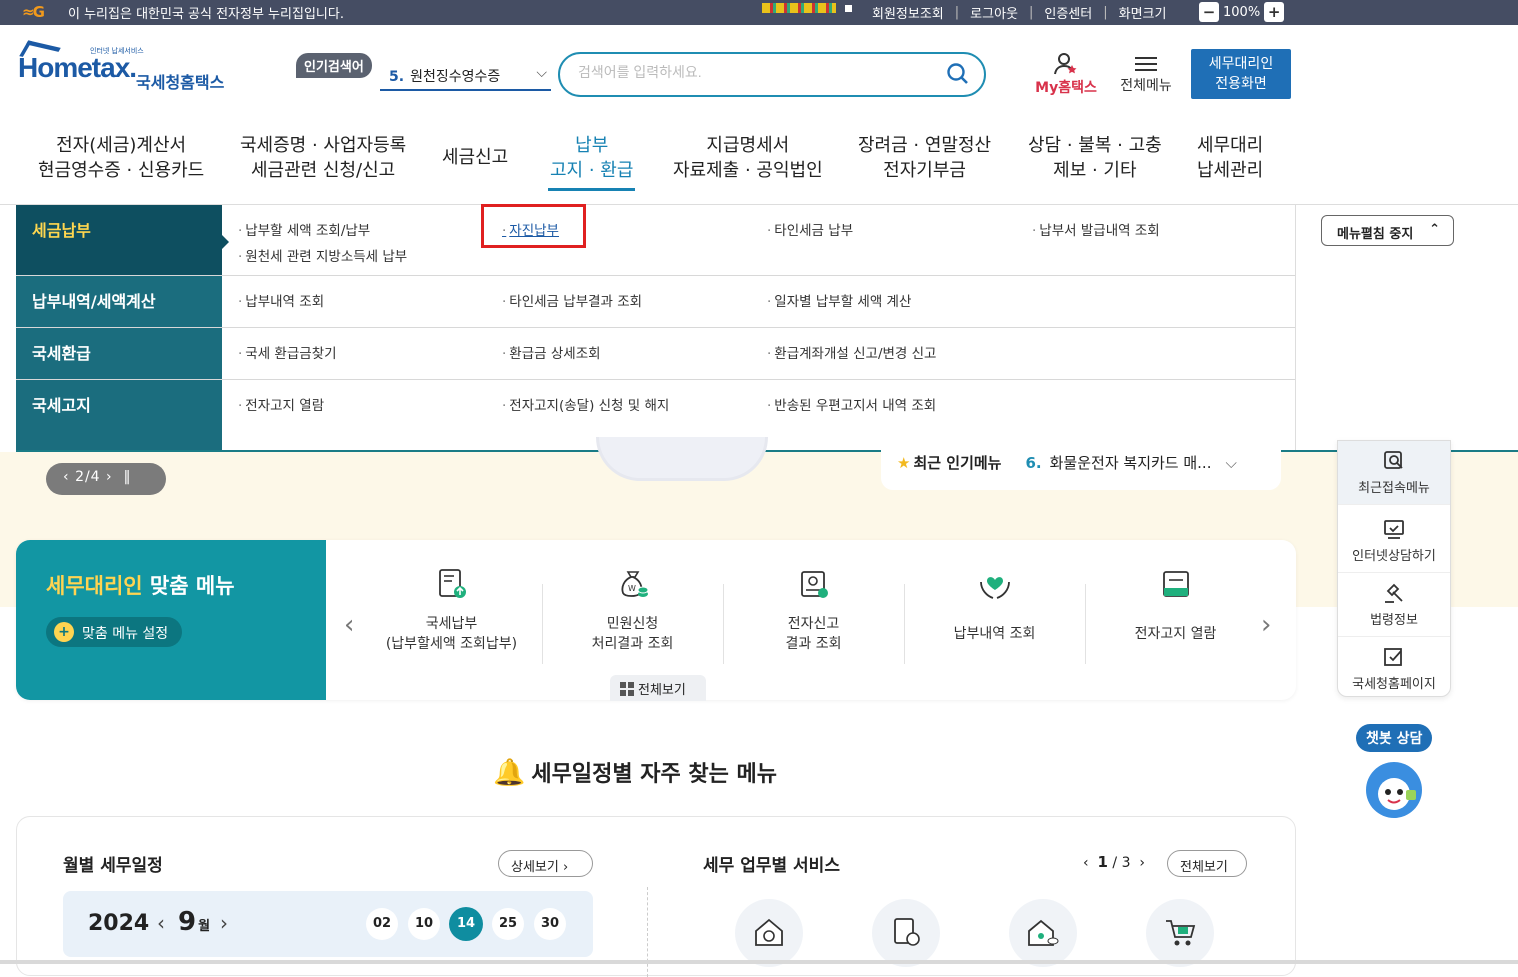  I want to click on gov-notice-text: 이 누리집은 대한민국 공식 전자정부 누리집입니다., so click(206, 14).